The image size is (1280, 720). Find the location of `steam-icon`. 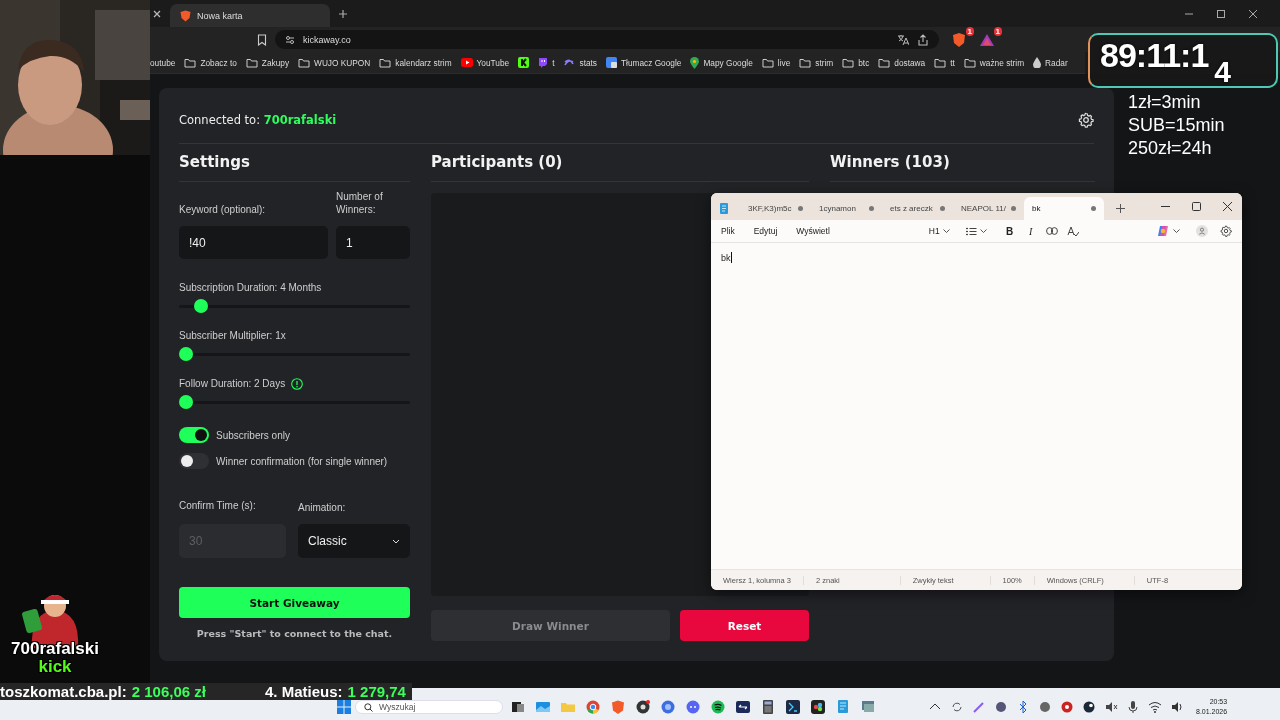

steam-icon is located at coordinates (1089, 707).